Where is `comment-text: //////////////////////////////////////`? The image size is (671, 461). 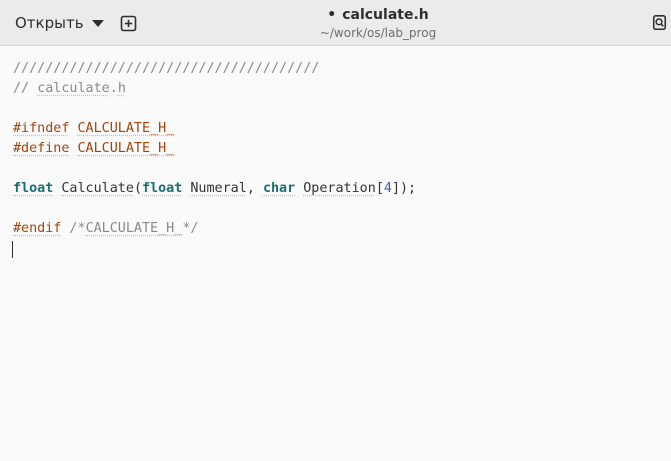
comment-text: ////////////////////////////////////// is located at coordinates (166, 68).